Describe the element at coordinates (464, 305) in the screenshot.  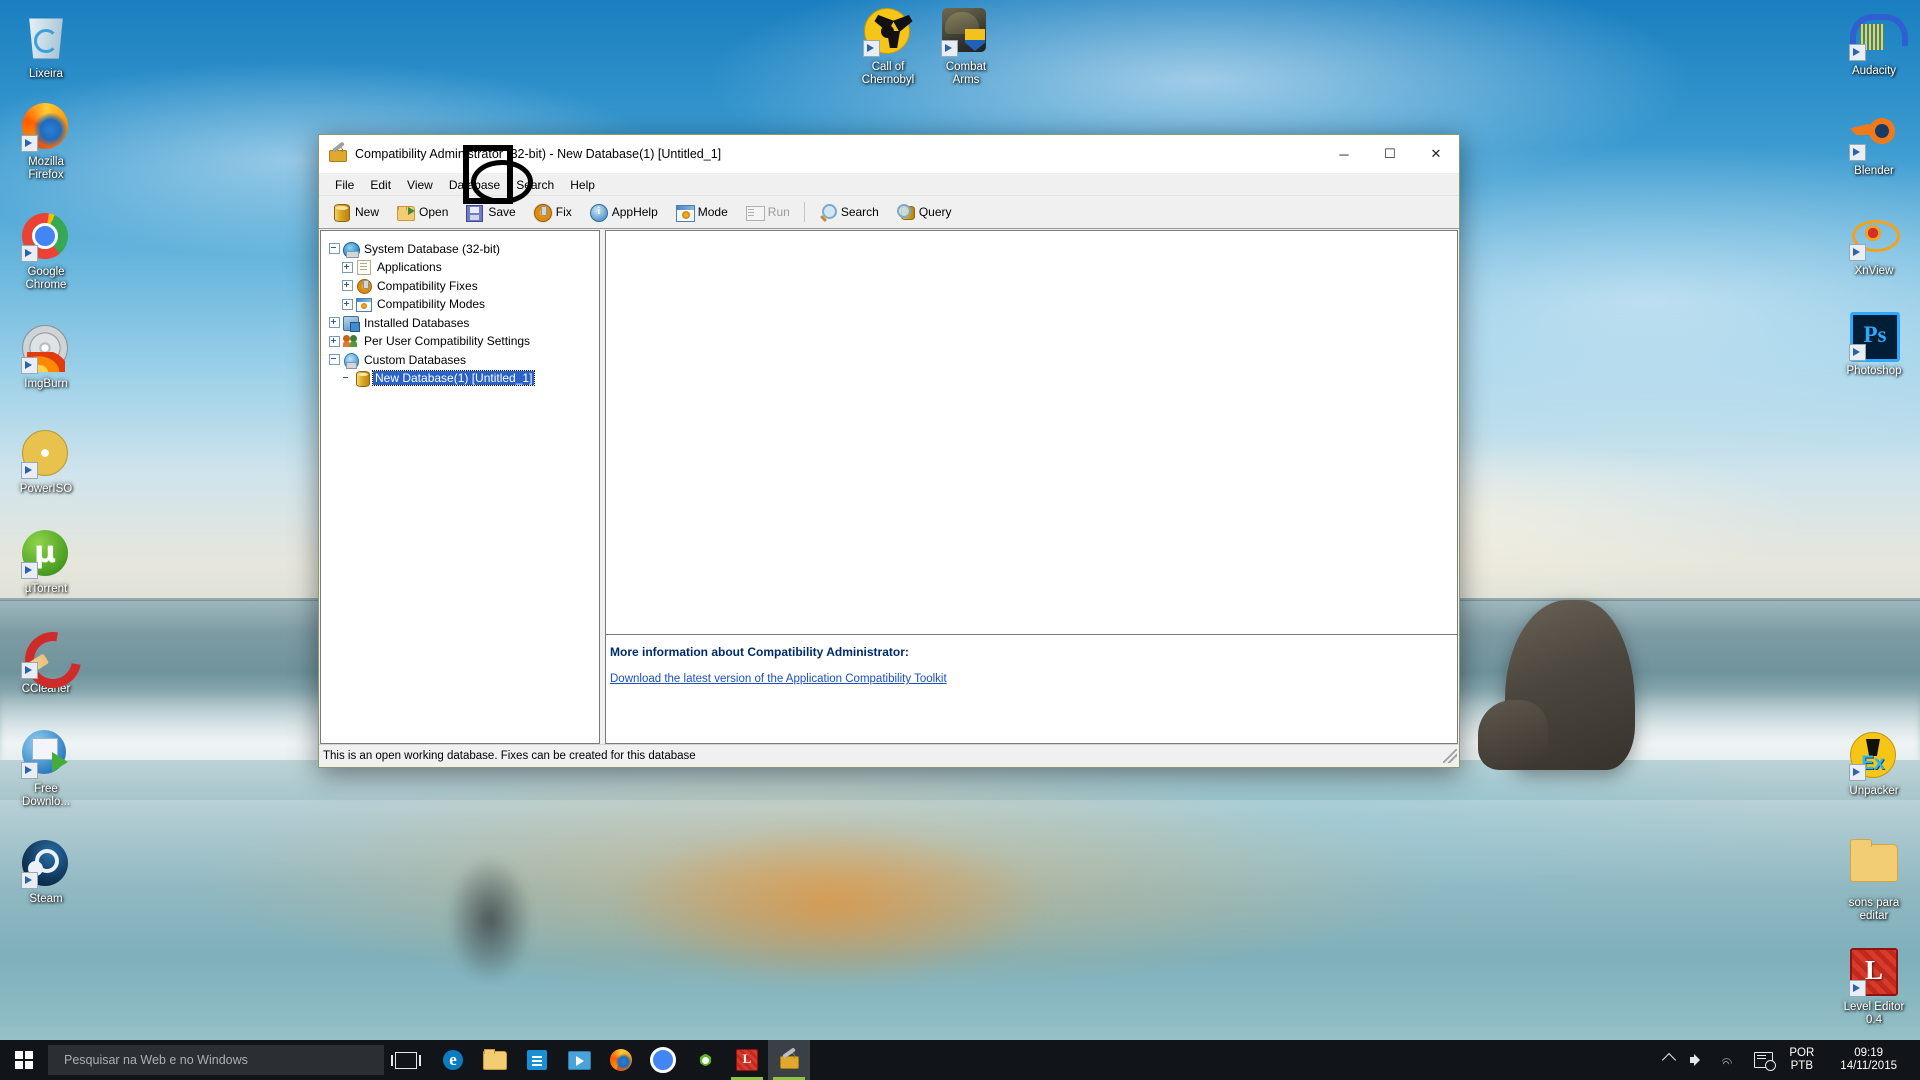
I see `tree-node-compatibility-modes: Compatibility Modes` at that location.